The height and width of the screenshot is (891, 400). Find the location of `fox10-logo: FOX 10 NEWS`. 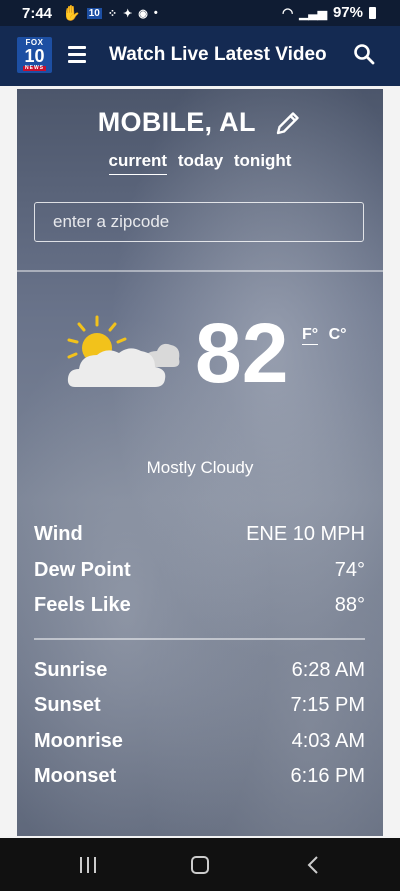

fox10-logo: FOX 10 NEWS is located at coordinates (34, 55).